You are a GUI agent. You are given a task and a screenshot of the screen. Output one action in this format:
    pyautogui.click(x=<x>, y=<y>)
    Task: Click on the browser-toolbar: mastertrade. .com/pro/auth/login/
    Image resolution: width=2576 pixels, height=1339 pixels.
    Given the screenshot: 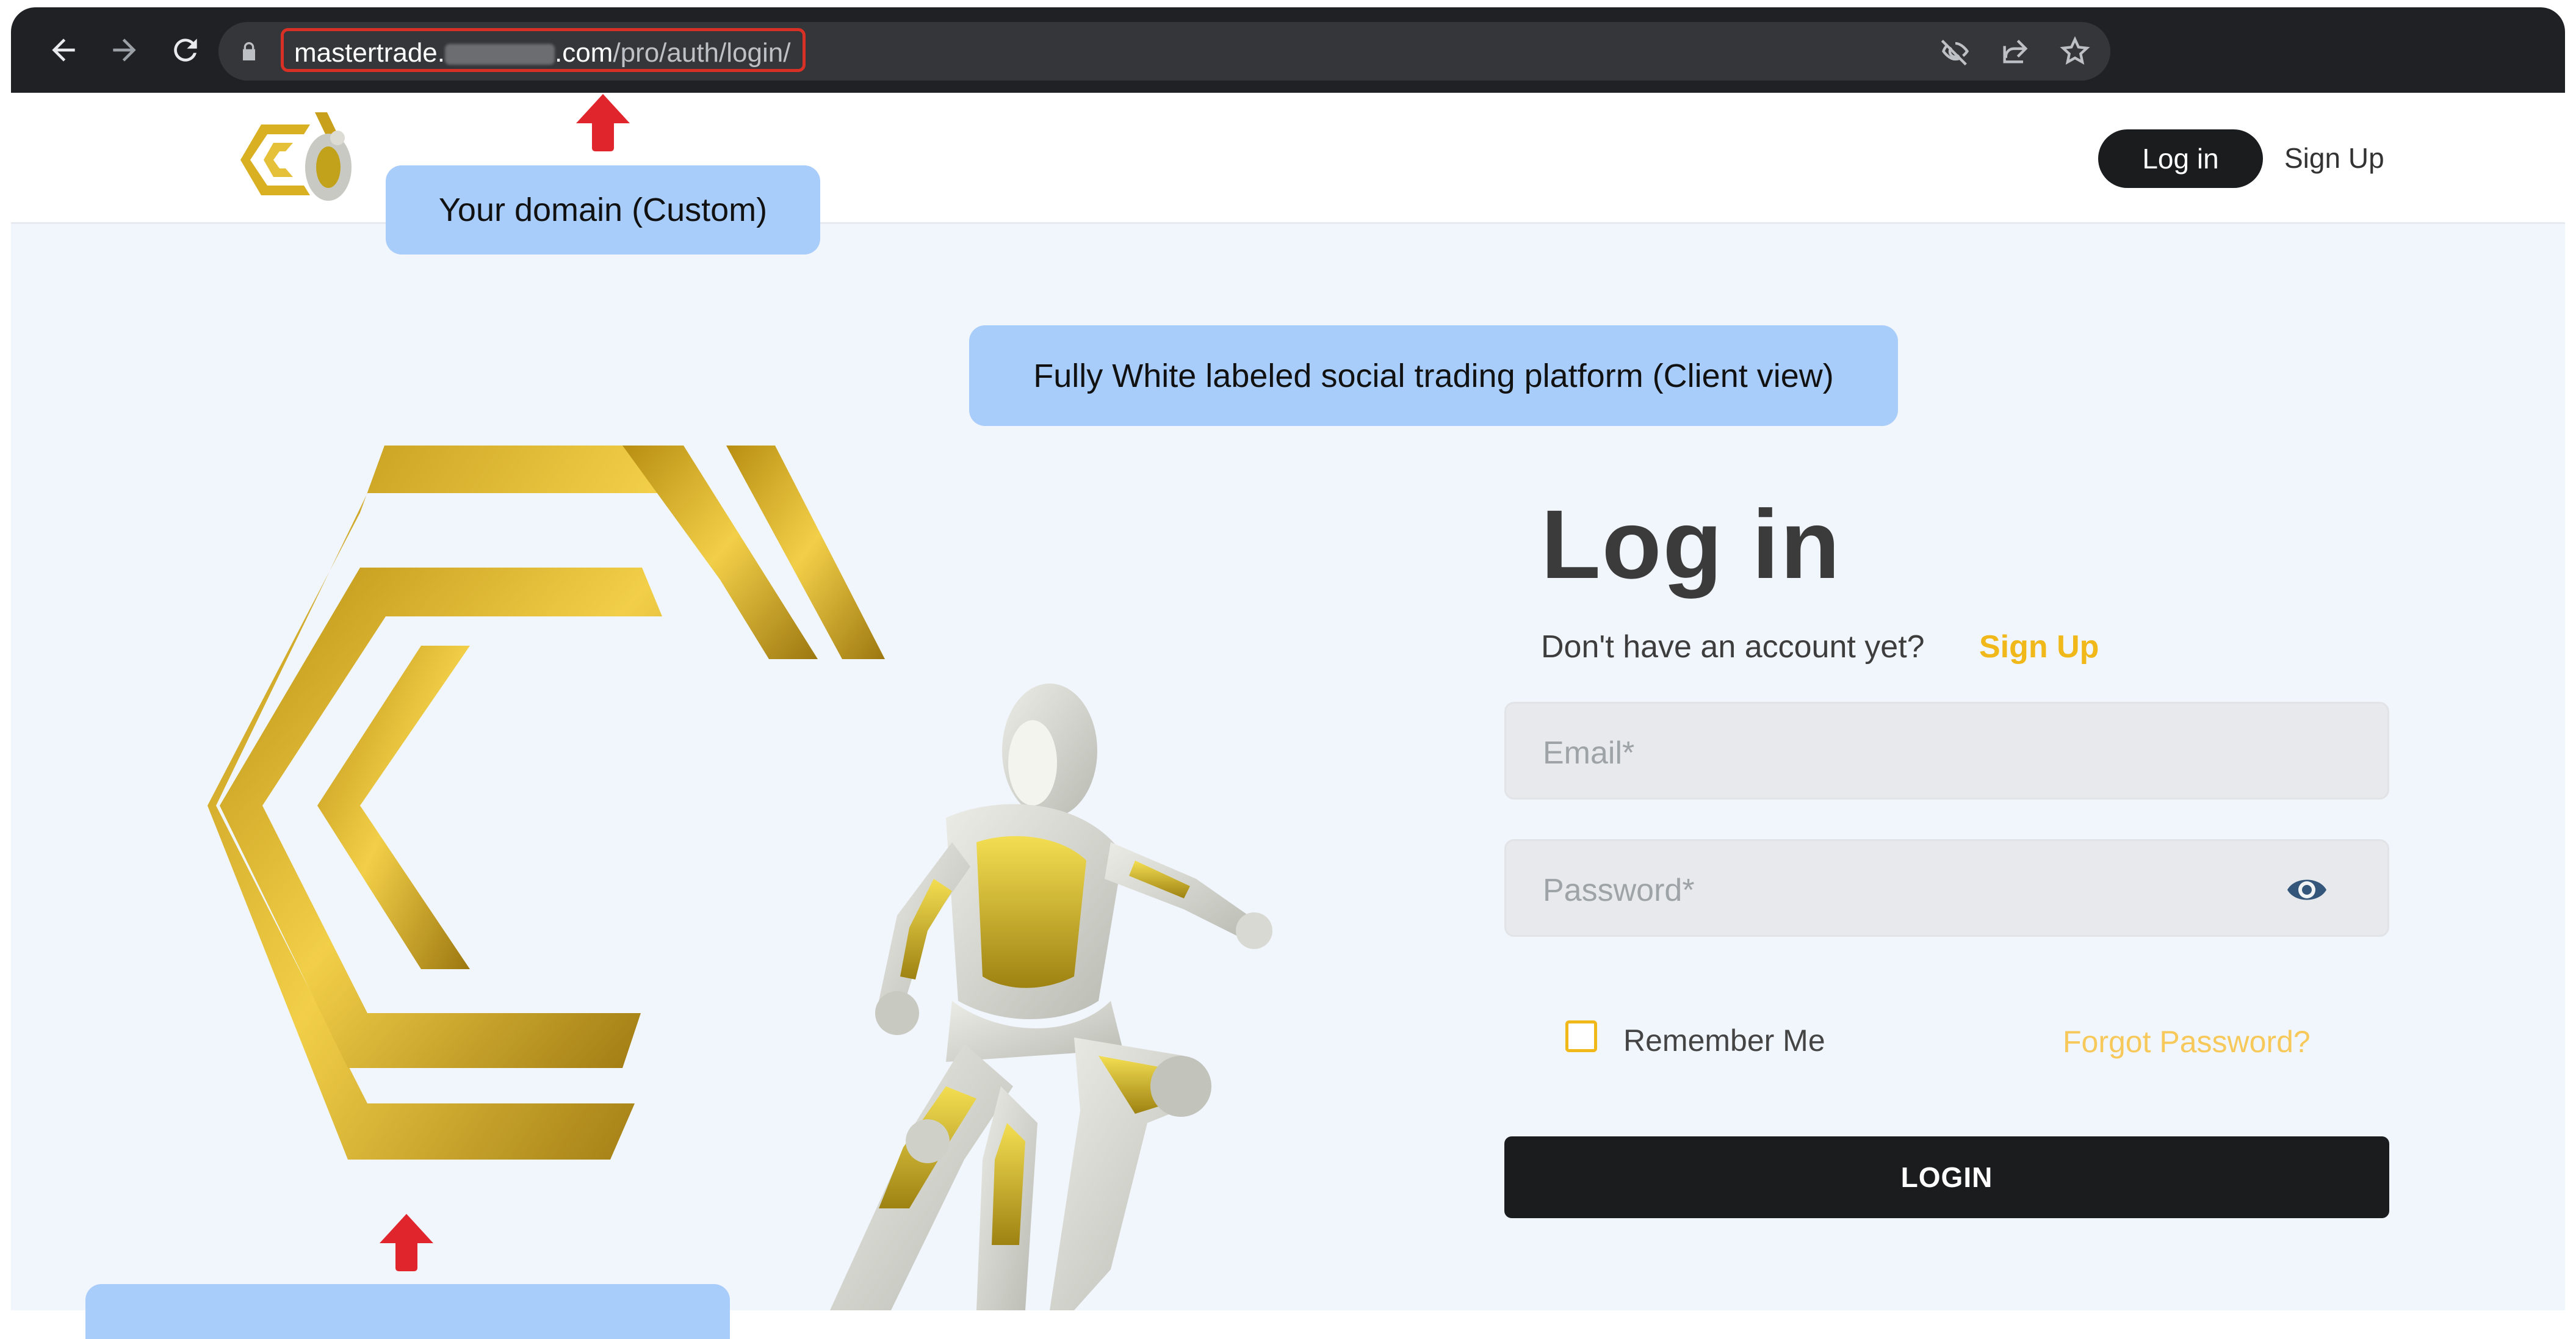 What is the action you would take?
    pyautogui.click(x=1288, y=50)
    